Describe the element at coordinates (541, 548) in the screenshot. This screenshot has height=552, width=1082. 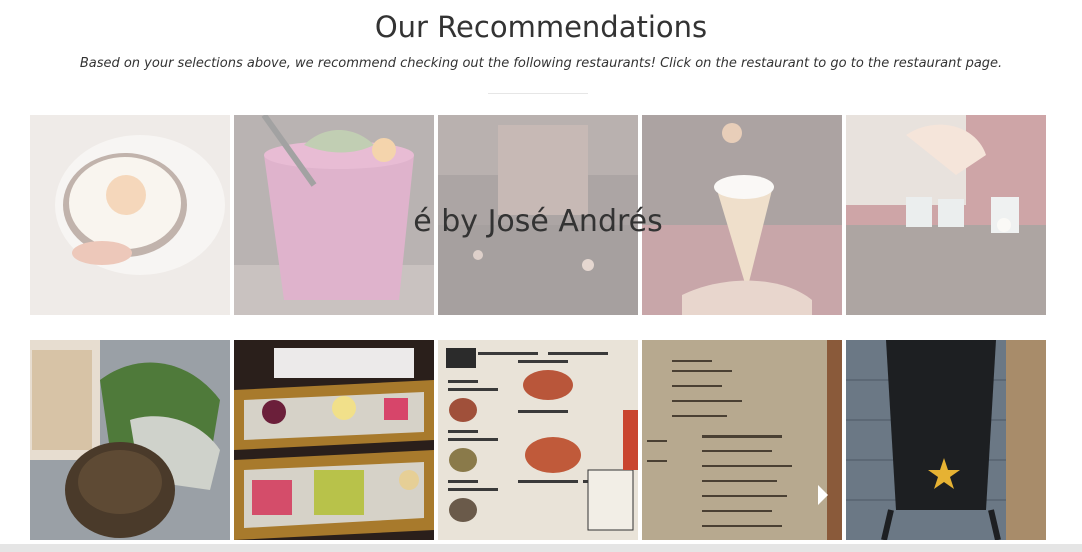
I see `bottom-scroll-edge` at that location.